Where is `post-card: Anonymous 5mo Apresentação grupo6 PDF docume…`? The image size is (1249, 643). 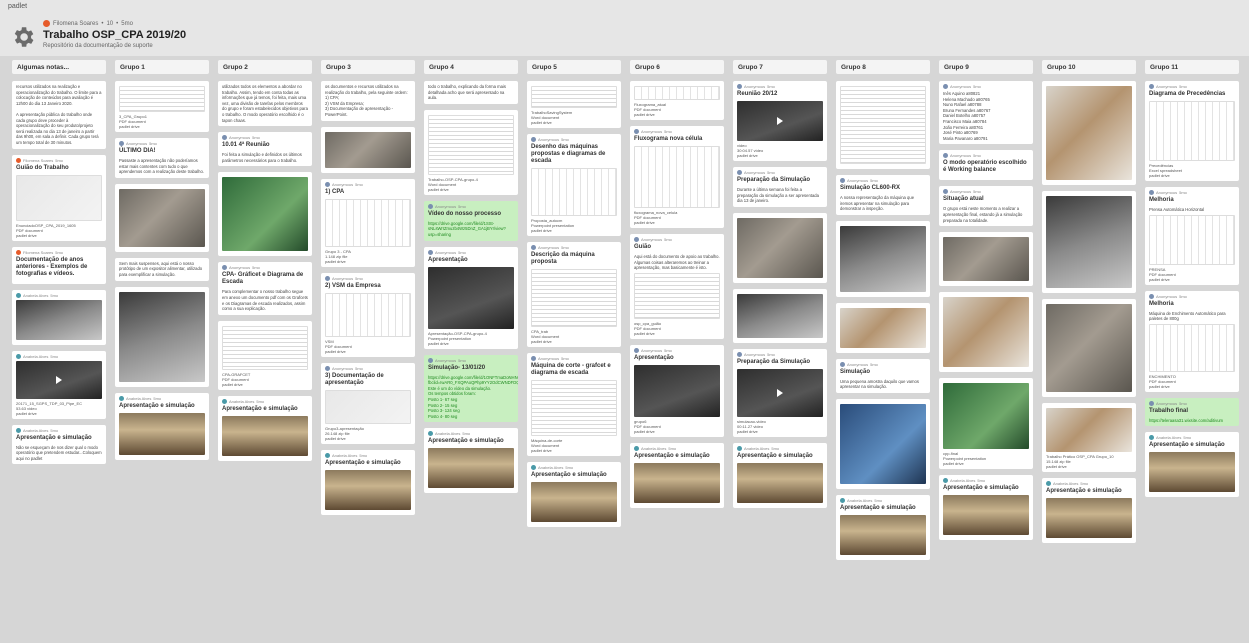
post-card: Anonymous 5mo Apresentação grupo6 PDF docume… is located at coordinates (677, 390).